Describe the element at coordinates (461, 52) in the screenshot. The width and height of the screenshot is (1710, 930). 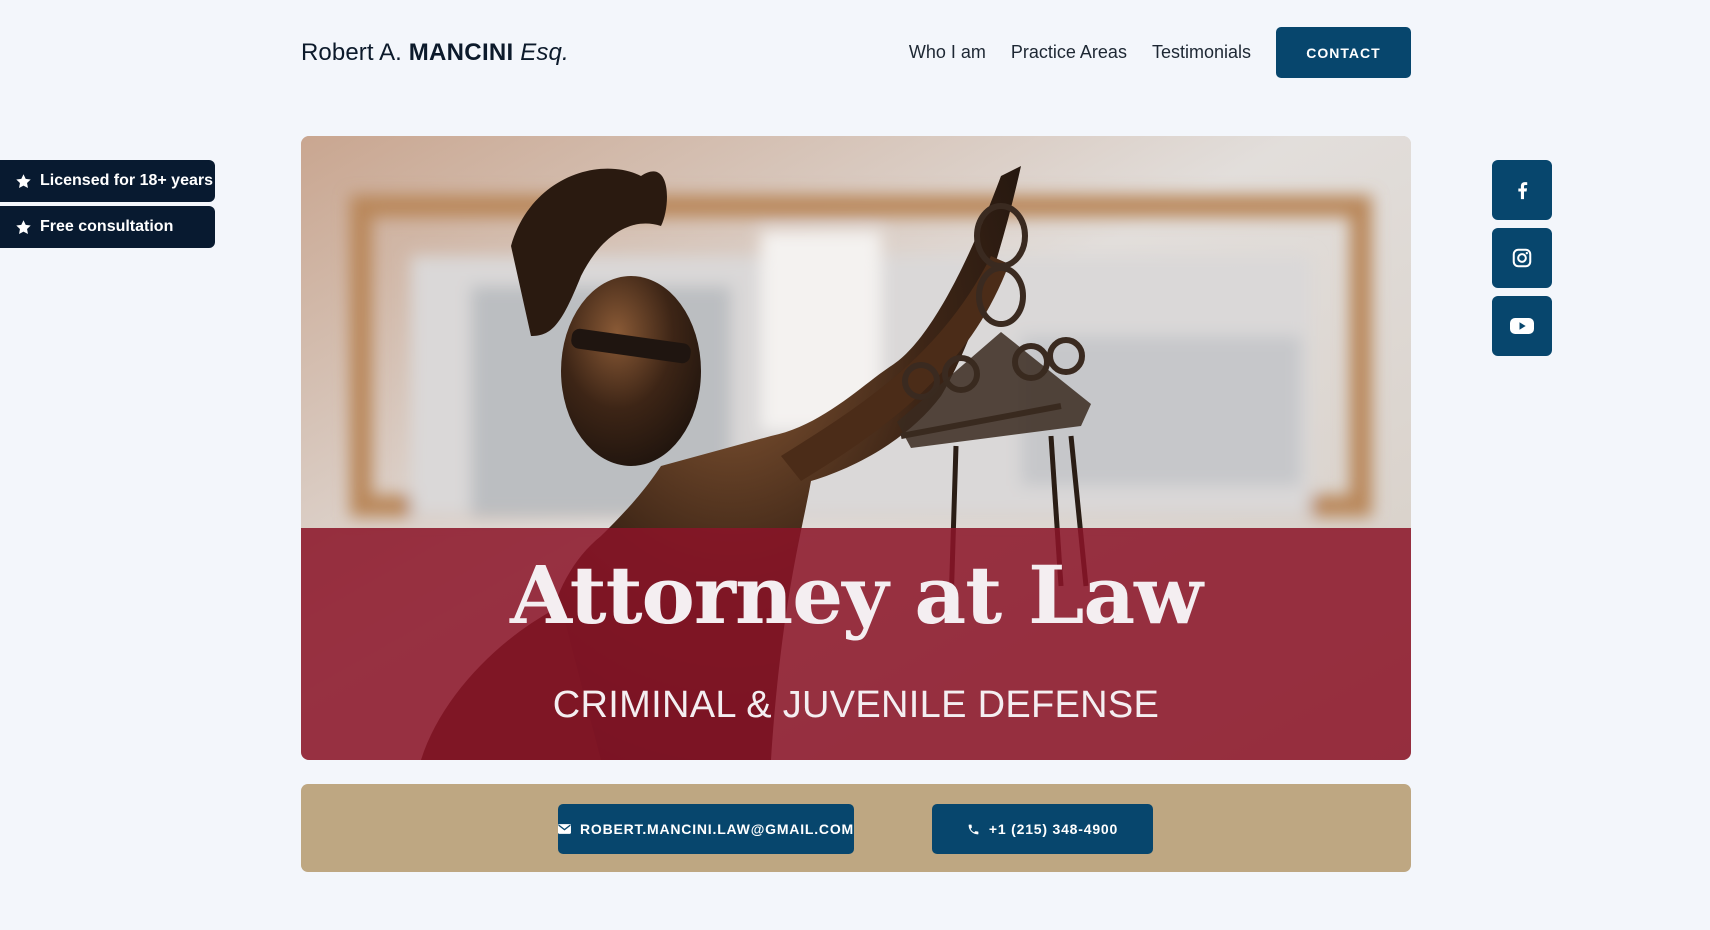
I see `brand-last-name: MANCINI` at that location.